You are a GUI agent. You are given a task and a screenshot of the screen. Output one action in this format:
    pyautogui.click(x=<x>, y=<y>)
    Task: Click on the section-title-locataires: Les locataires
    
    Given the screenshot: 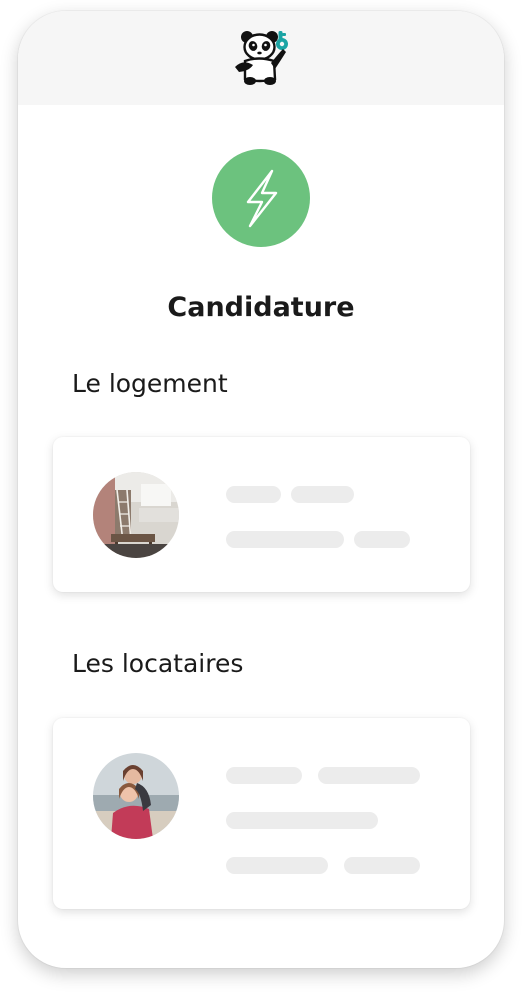 What is the action you would take?
    pyautogui.click(x=158, y=663)
    